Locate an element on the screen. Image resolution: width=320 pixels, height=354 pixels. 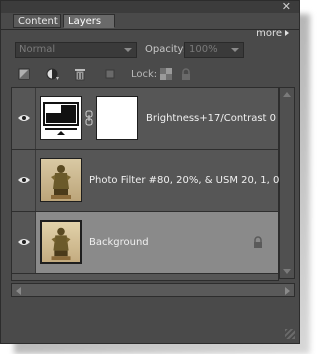
lock-transparent-icon is located at coordinates (166, 74).